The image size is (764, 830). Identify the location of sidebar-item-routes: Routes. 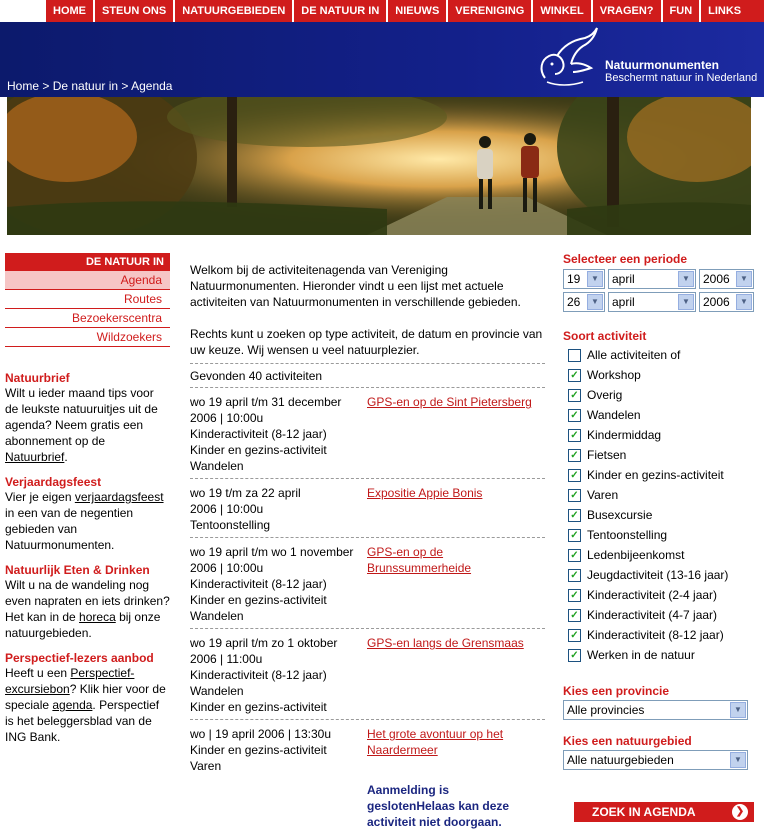
(87, 299).